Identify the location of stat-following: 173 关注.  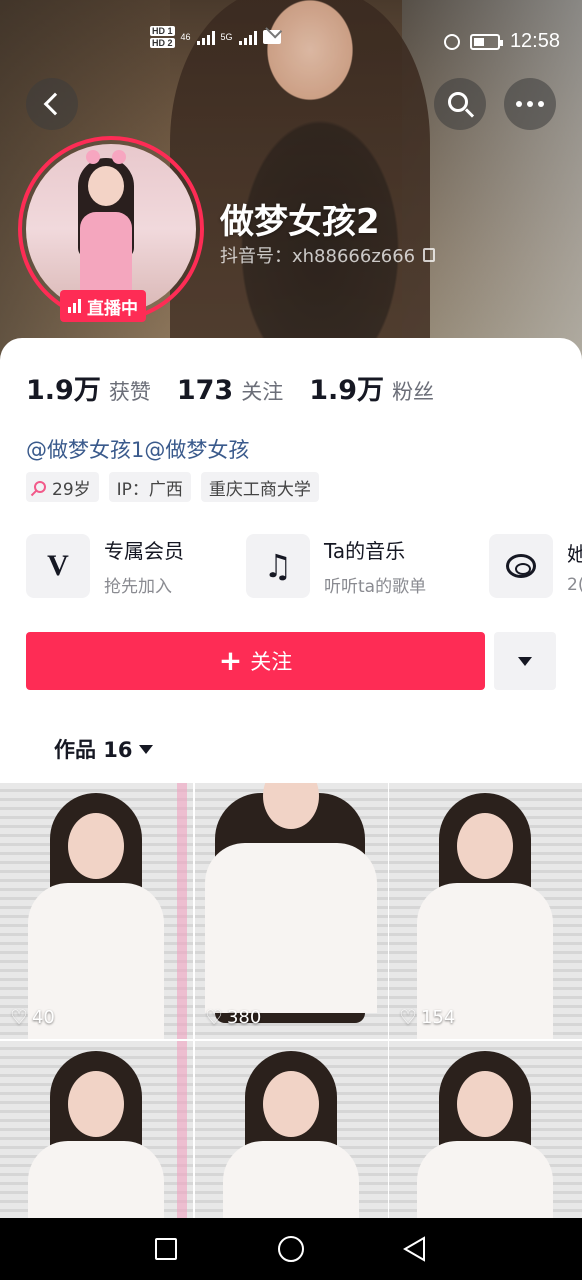
(230, 390).